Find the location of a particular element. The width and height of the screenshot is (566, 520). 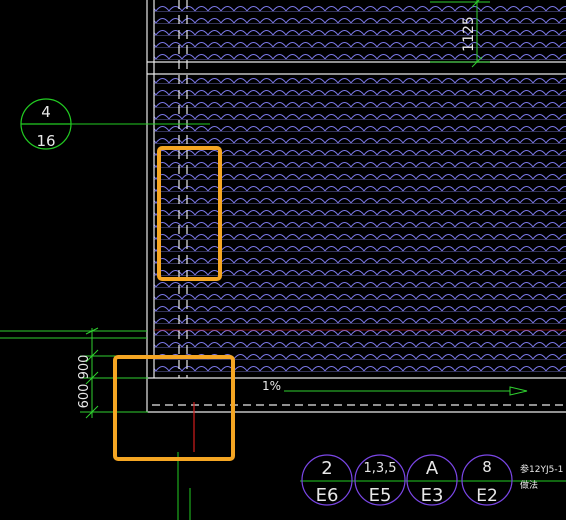

slope-label: 1% is located at coordinates (271, 386).